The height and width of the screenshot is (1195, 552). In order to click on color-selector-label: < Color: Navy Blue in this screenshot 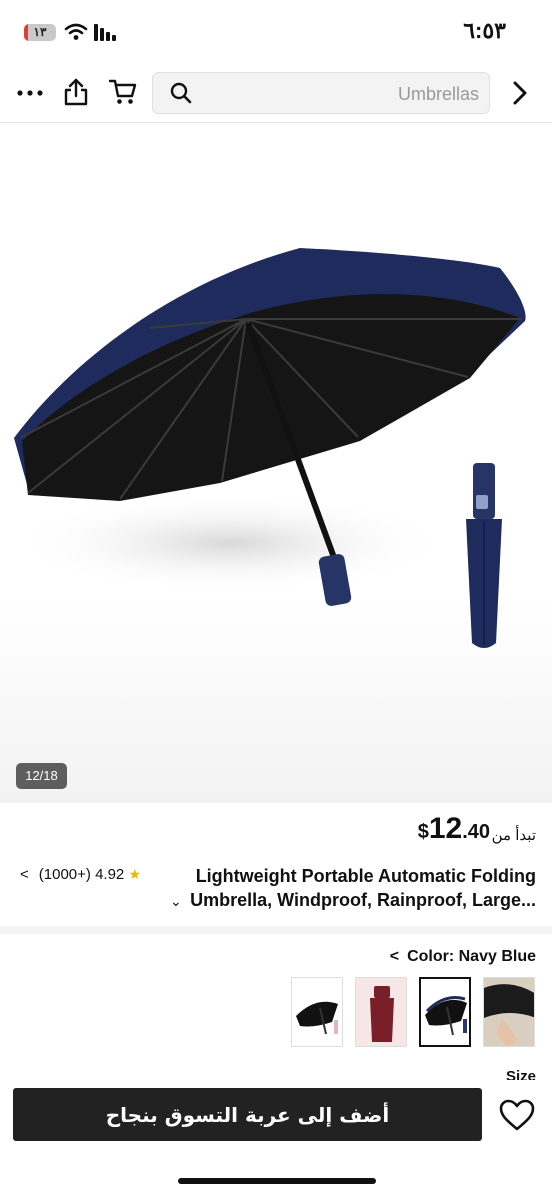, I will do `click(463, 957)`.